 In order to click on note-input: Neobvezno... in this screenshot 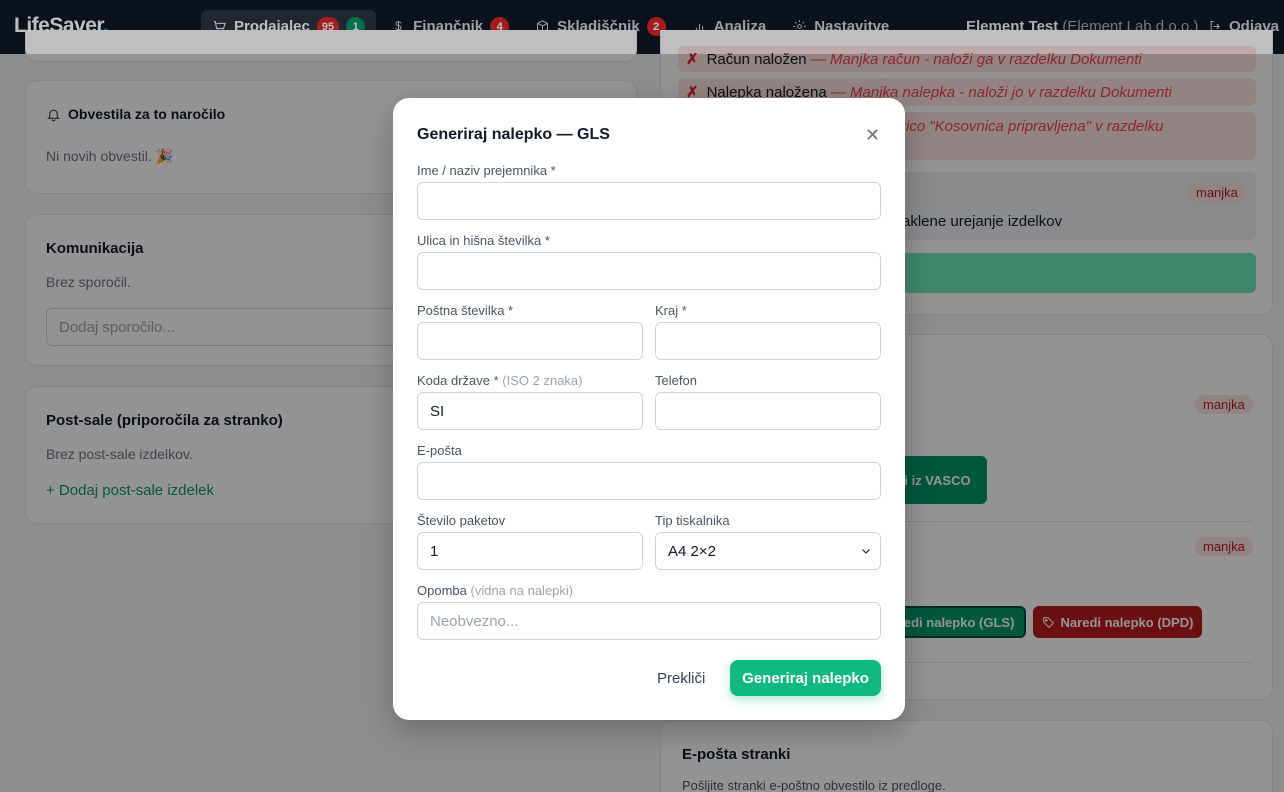, I will do `click(649, 621)`.